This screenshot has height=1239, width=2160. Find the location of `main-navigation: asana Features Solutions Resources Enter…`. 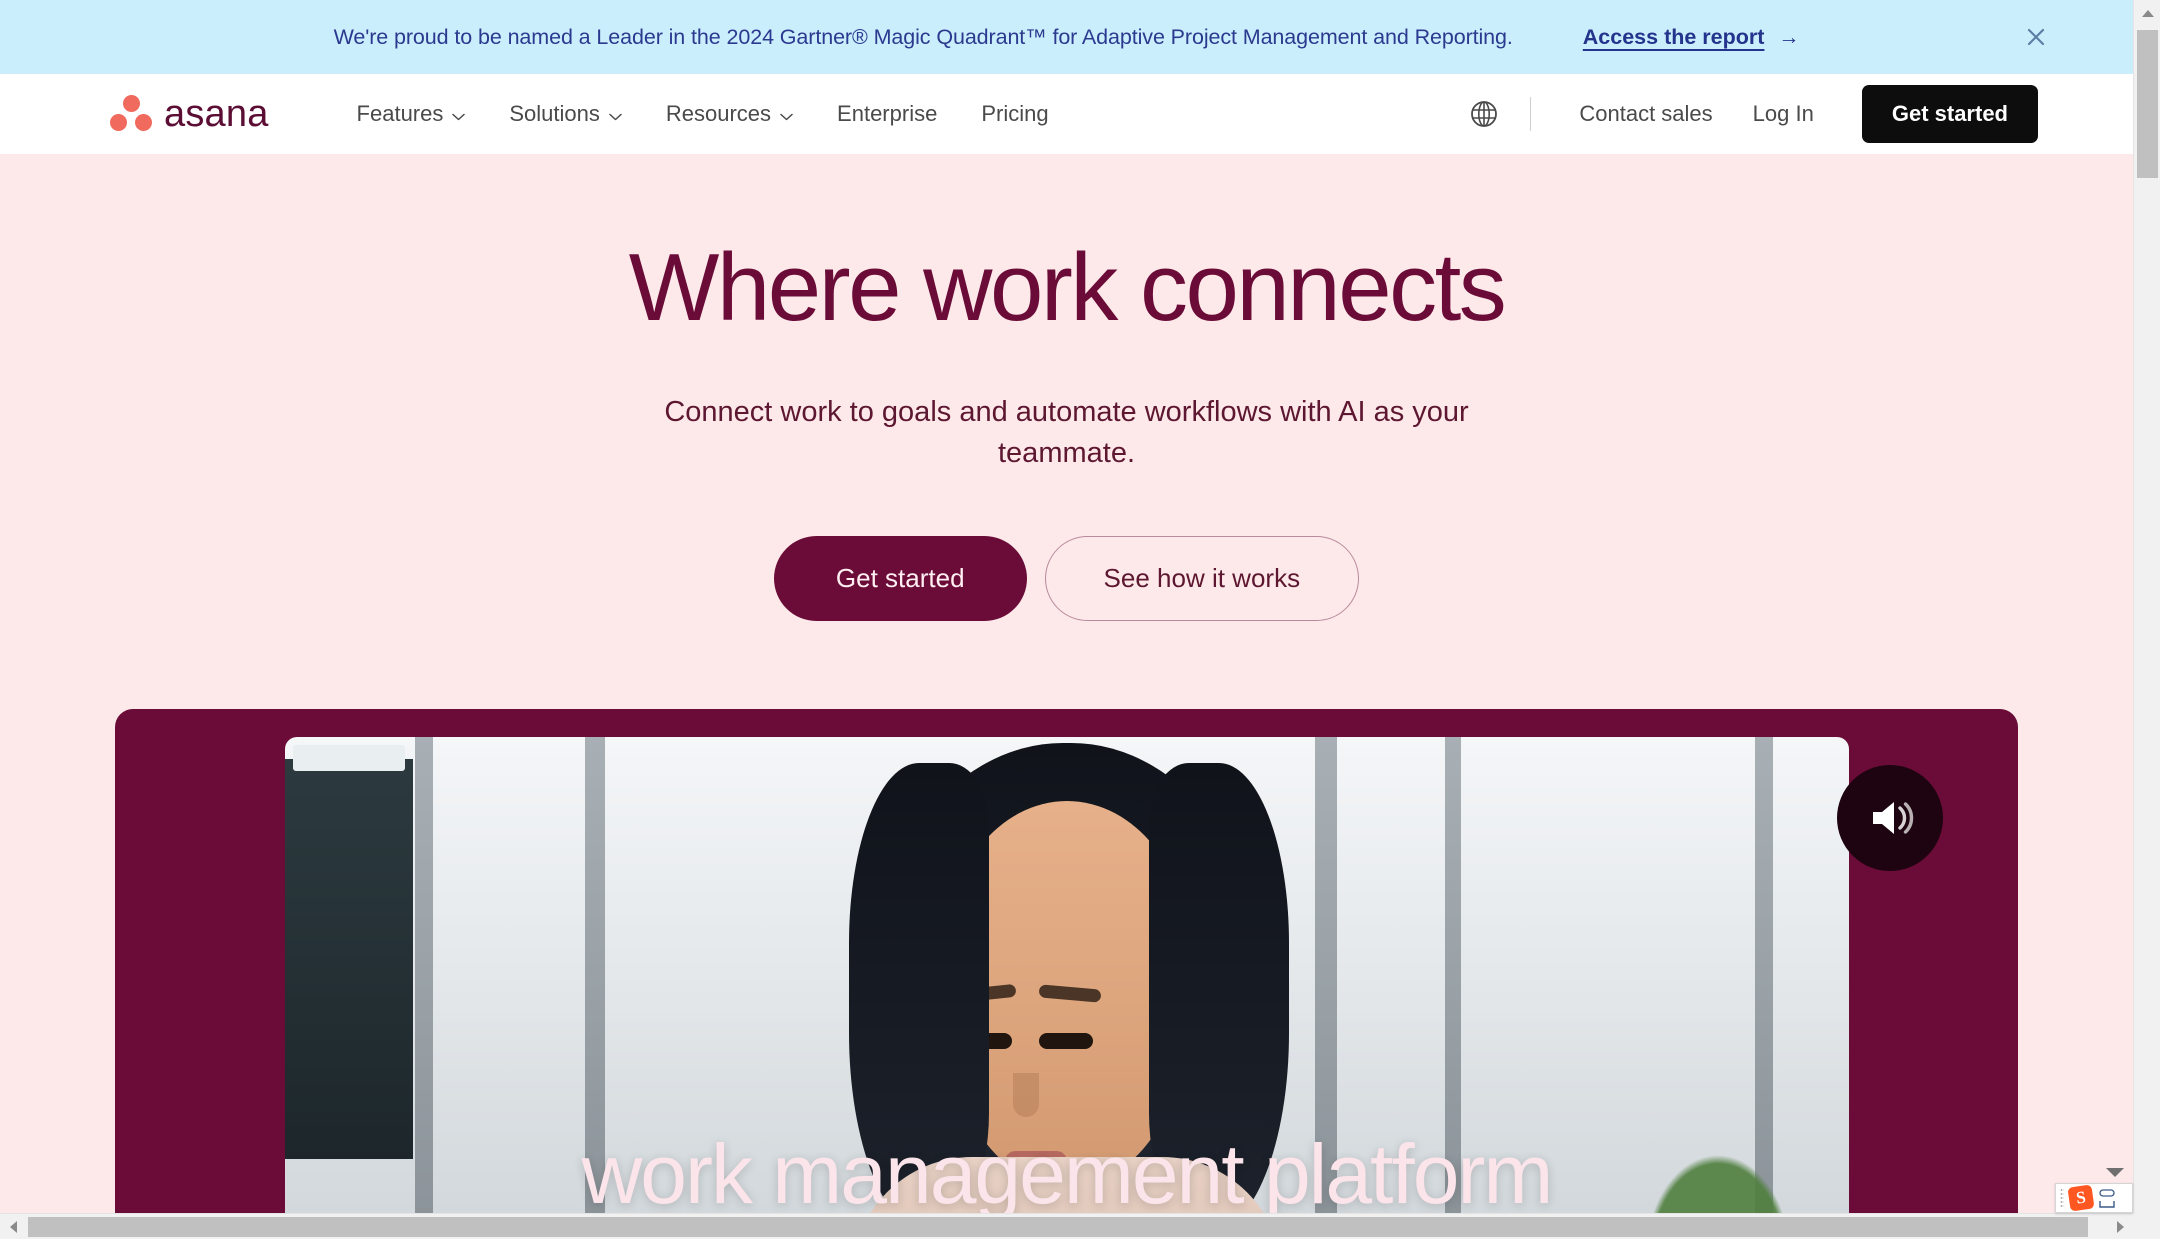

main-navigation: asana Features Solutions Resources Enter… is located at coordinates (1066, 114).